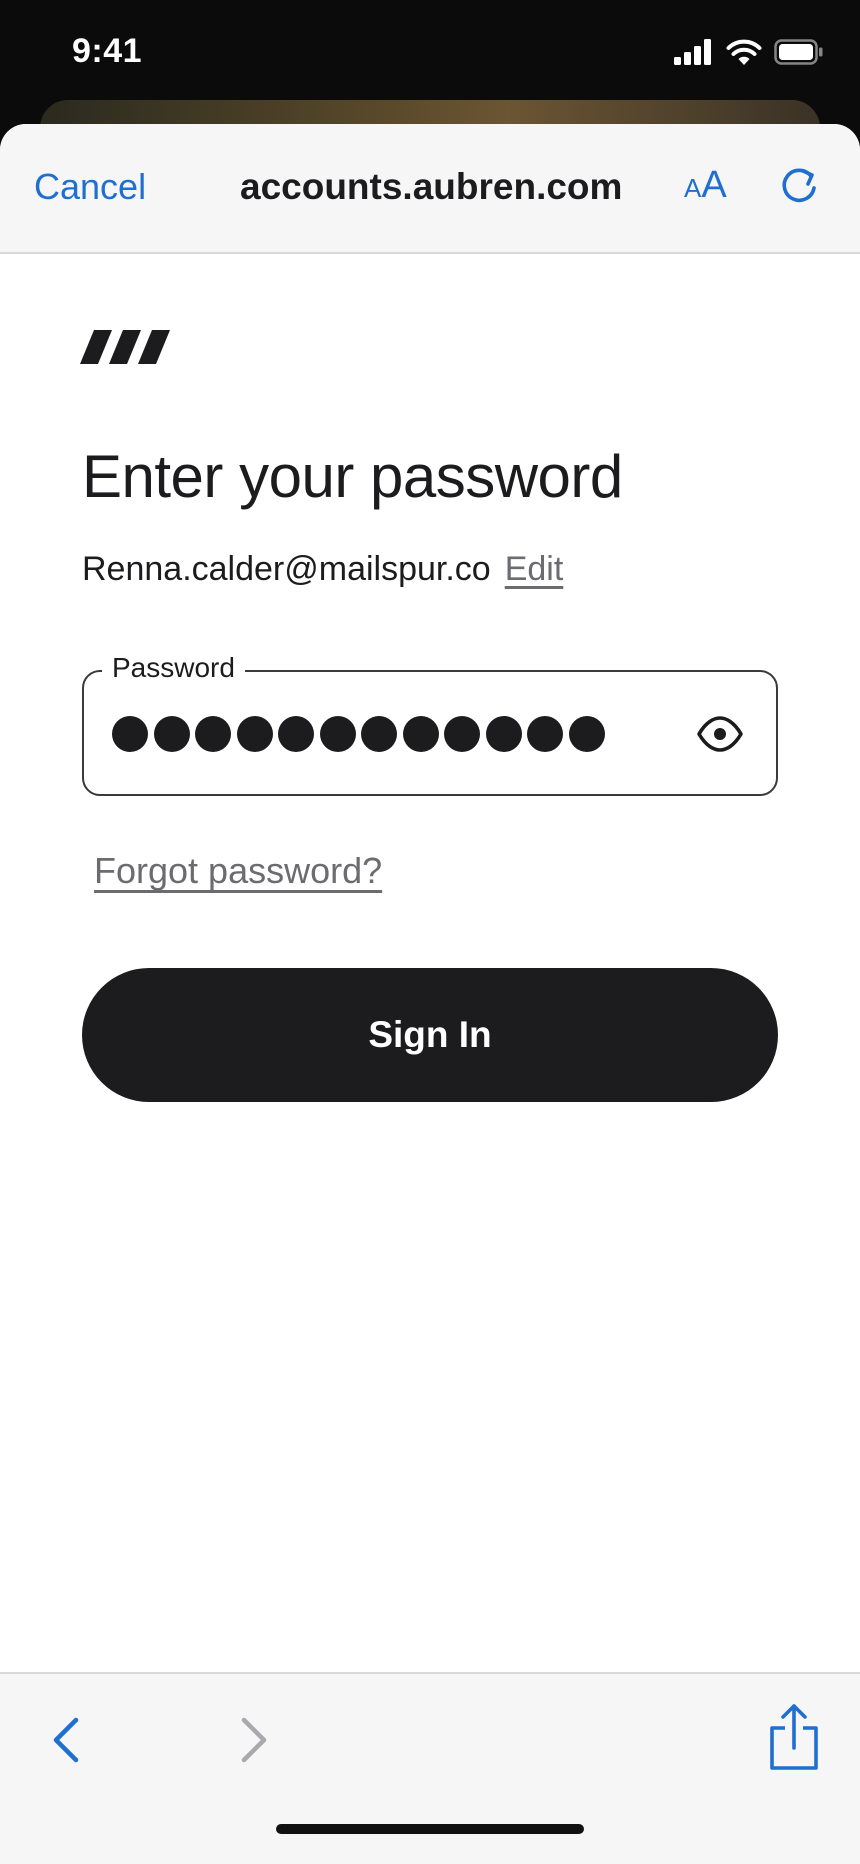  I want to click on text-size-big-letter: A, so click(714, 185).